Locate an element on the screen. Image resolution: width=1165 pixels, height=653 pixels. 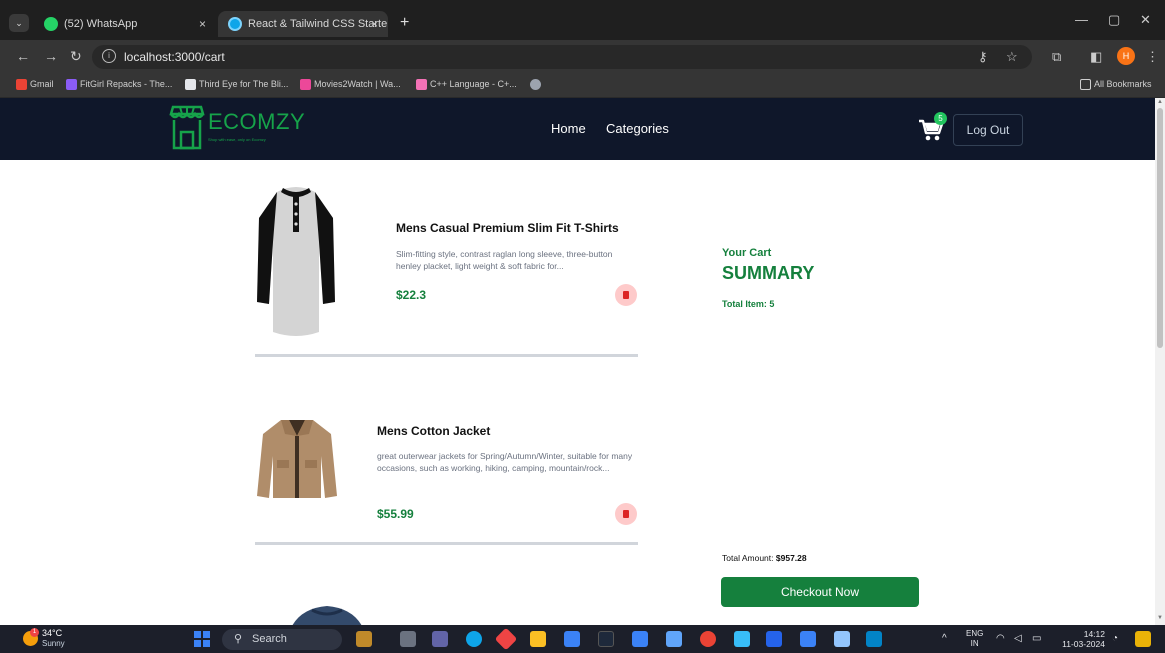
weather-badge: 1 is located at coordinates (34, 632).